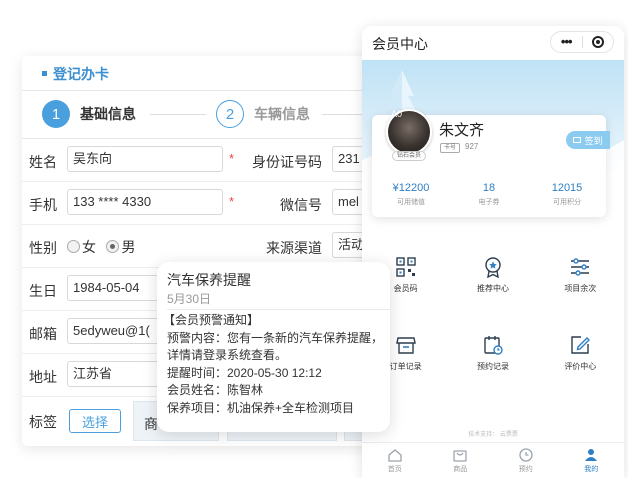 The height and width of the screenshot is (478, 628). What do you see at coordinates (43, 291) in the screenshot?
I see `birthday-label: 生日` at bounding box center [43, 291].